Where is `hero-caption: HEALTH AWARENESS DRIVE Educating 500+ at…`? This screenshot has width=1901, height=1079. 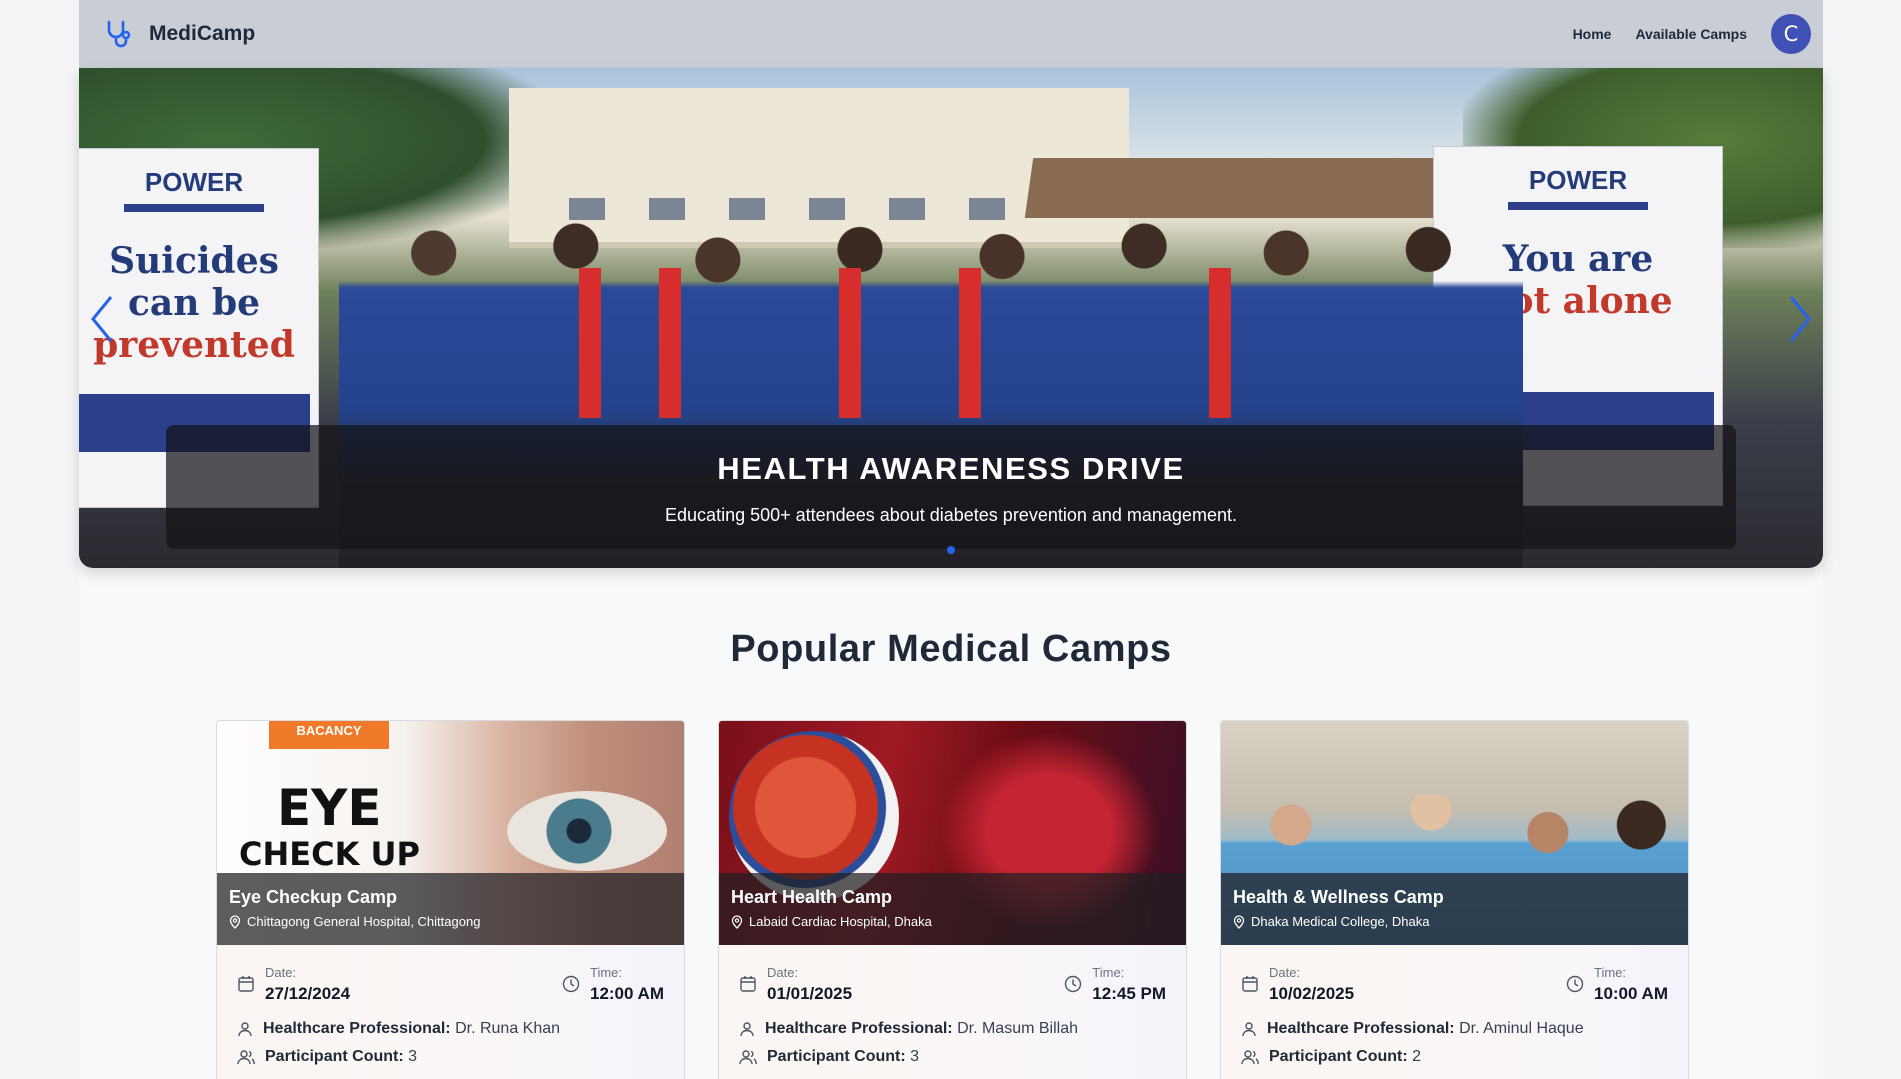 hero-caption: HEALTH AWARENESS DRIVE Educating 500+ at… is located at coordinates (951, 487).